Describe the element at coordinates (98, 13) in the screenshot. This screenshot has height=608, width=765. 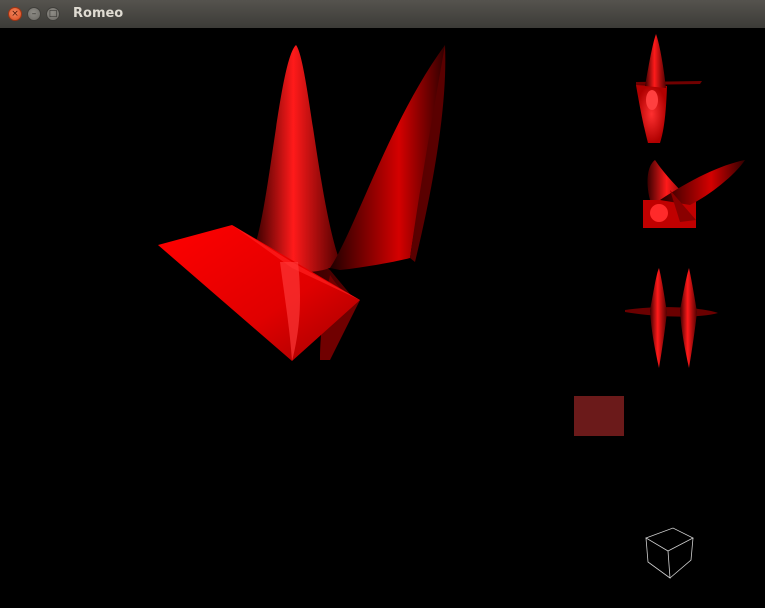
I see `window-title: Romeo` at that location.